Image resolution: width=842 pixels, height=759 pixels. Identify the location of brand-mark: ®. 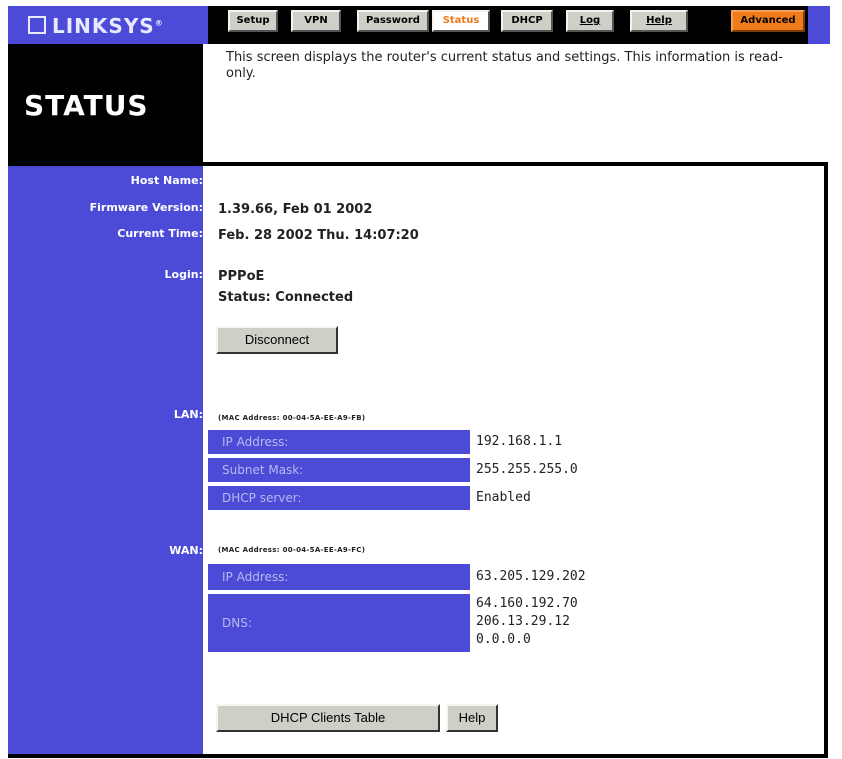
(159, 23).